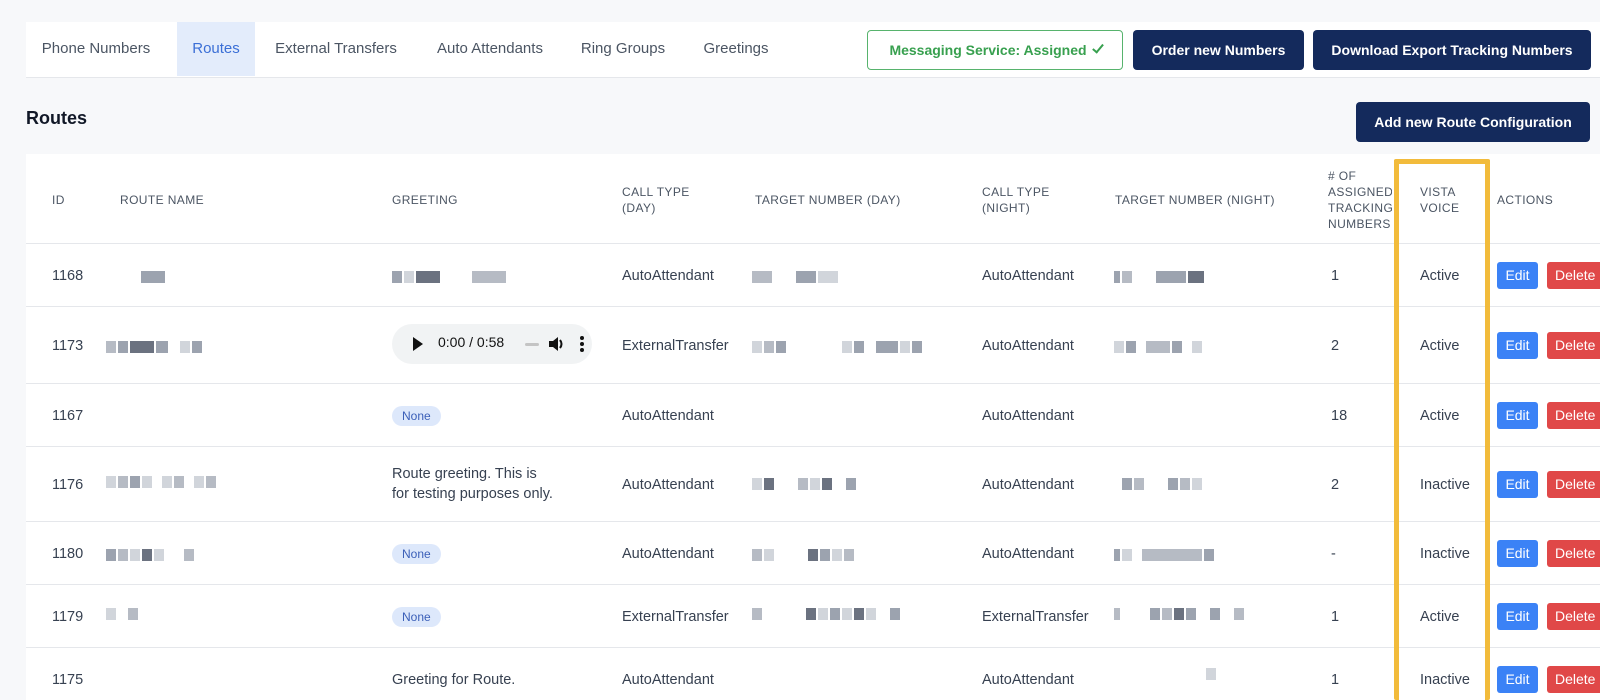 Image resolution: width=1600 pixels, height=700 pixels. Describe the element at coordinates (492, 344) in the screenshot. I see `greeting-audio-player: 0:00 / 0:58` at that location.